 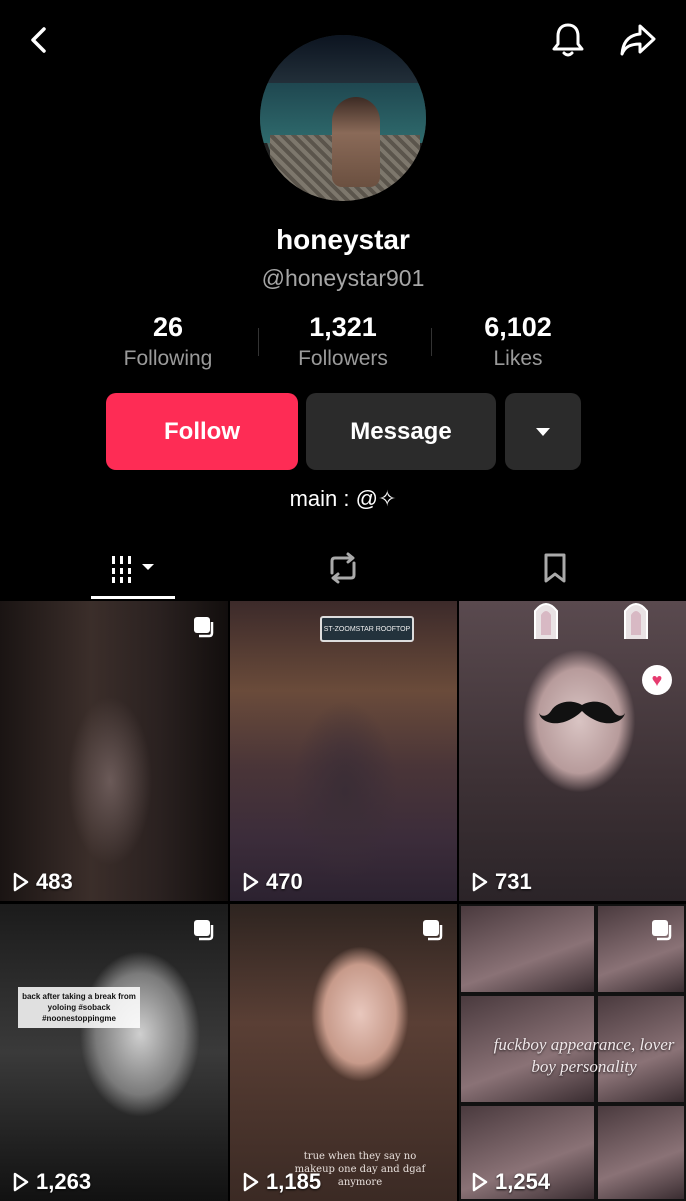 I want to click on view-count: 483, so click(x=42, y=882).